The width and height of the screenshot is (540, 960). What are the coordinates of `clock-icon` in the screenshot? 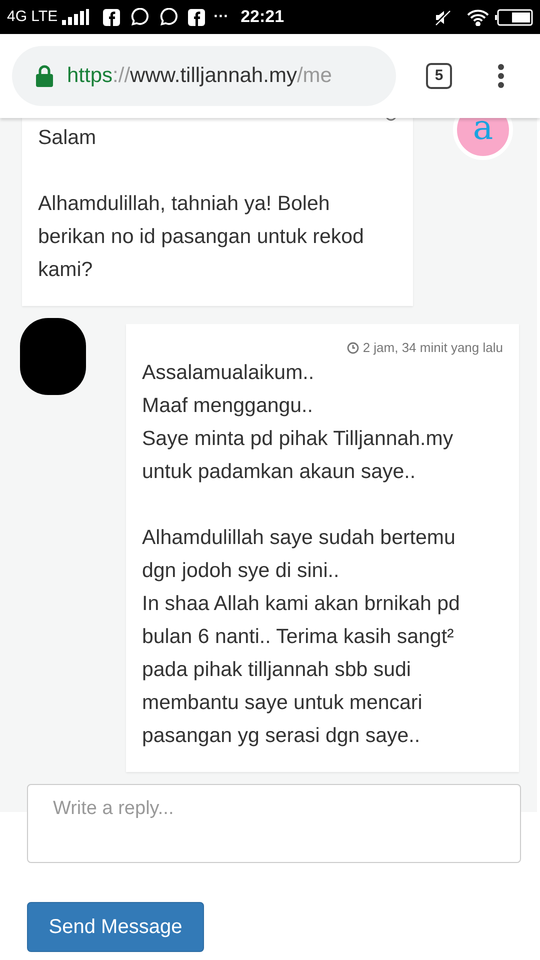 It's located at (352, 348).